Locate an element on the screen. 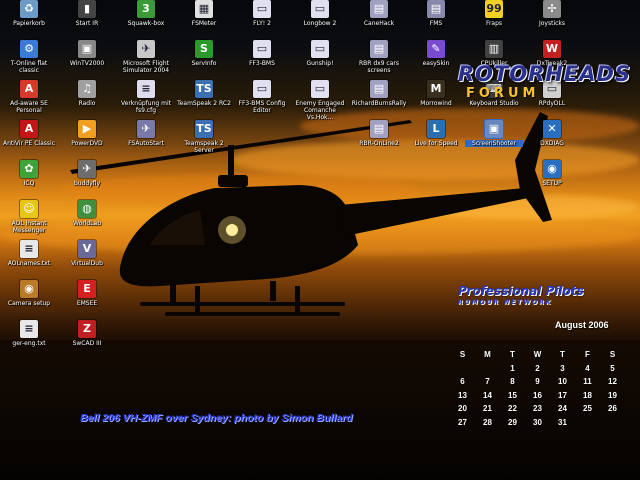 The image size is (640, 480). calendar-day: 6 is located at coordinates (462, 382).